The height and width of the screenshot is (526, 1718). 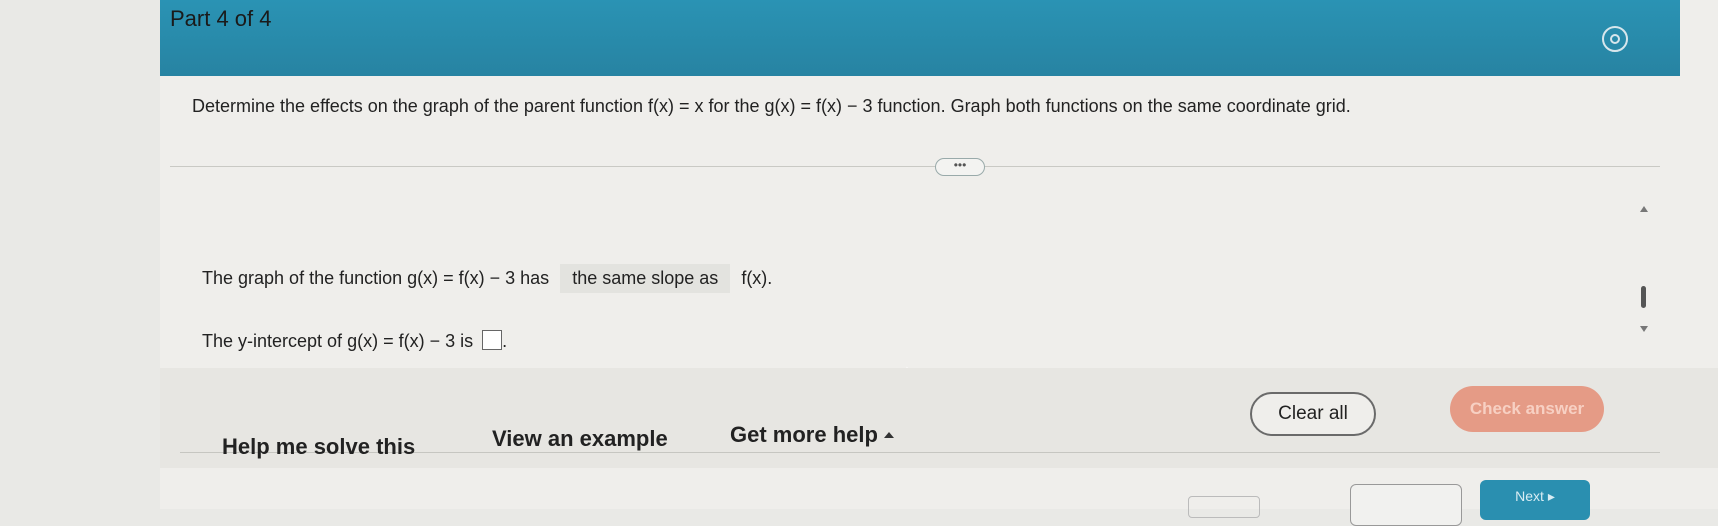 What do you see at coordinates (1644, 329) in the screenshot?
I see `scroll-down-arrow-icon` at bounding box center [1644, 329].